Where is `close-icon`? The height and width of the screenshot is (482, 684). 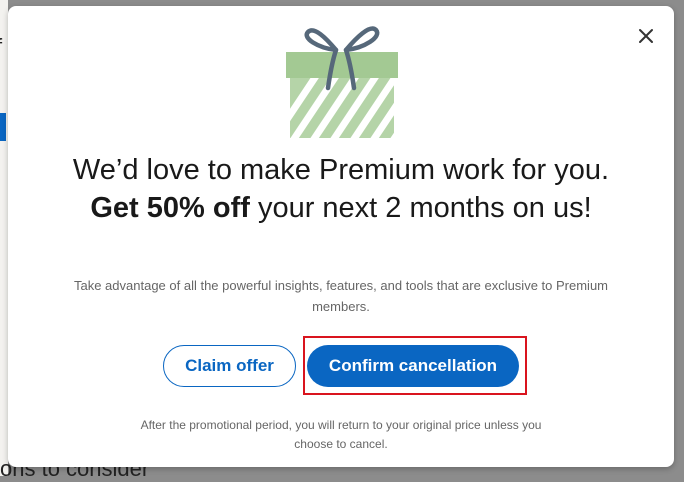 close-icon is located at coordinates (646, 36).